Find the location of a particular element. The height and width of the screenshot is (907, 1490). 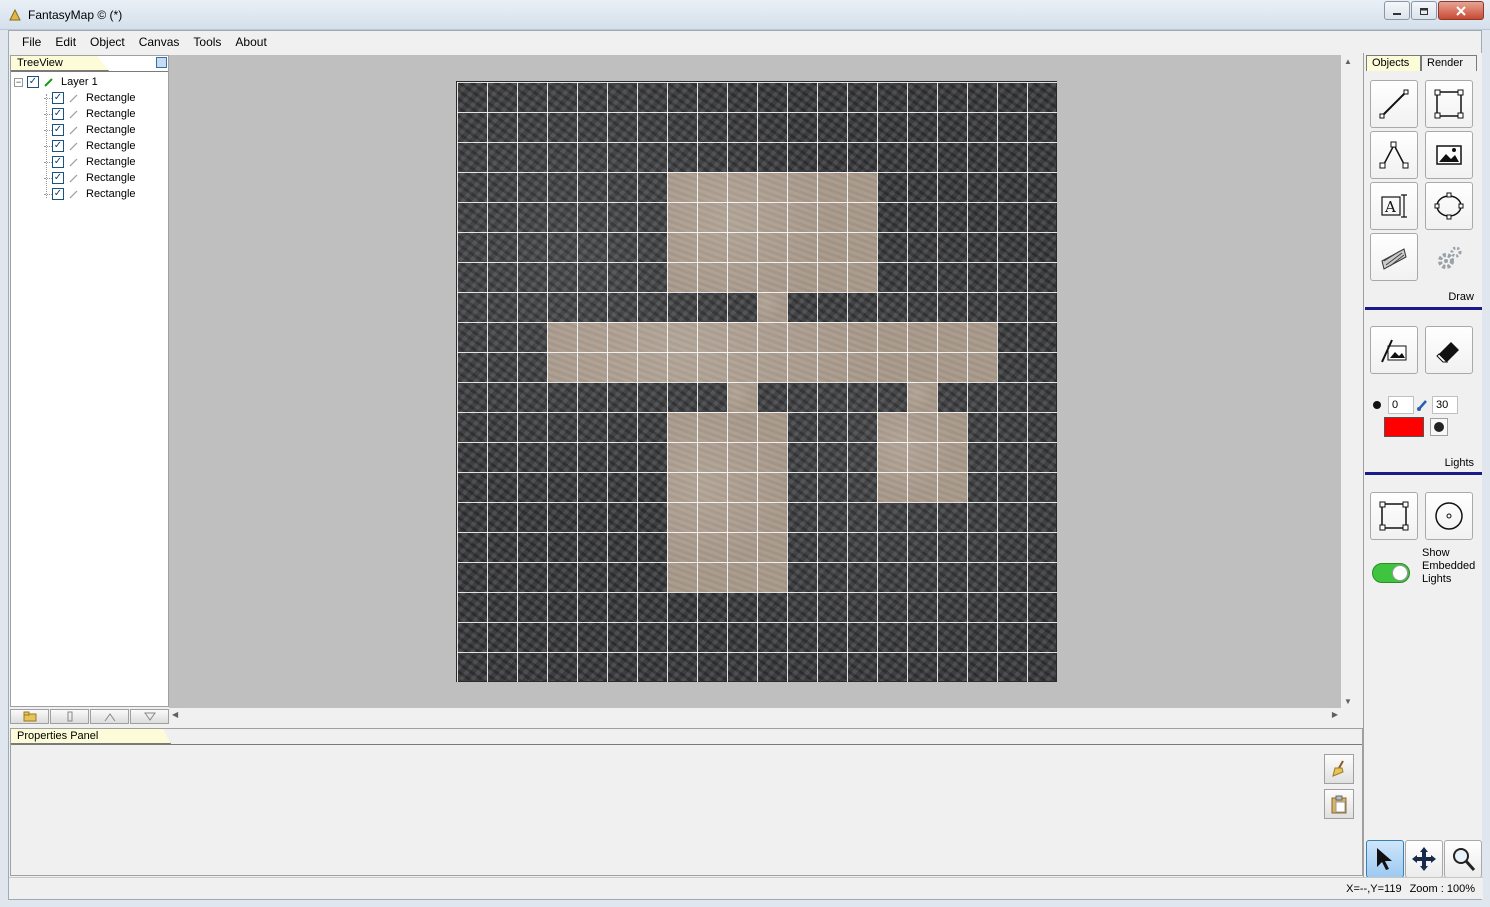

point-light-tool-button is located at coordinates (1449, 516).